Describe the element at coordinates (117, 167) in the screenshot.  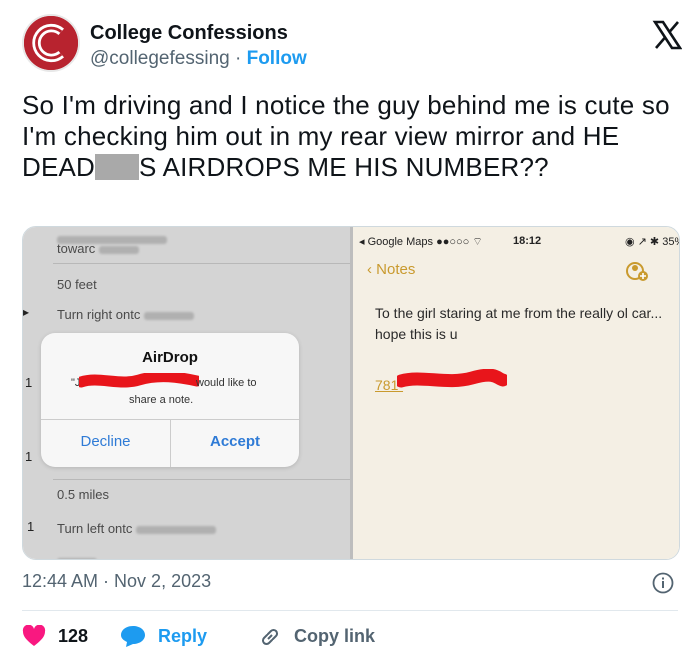
I see `redaction-box` at that location.